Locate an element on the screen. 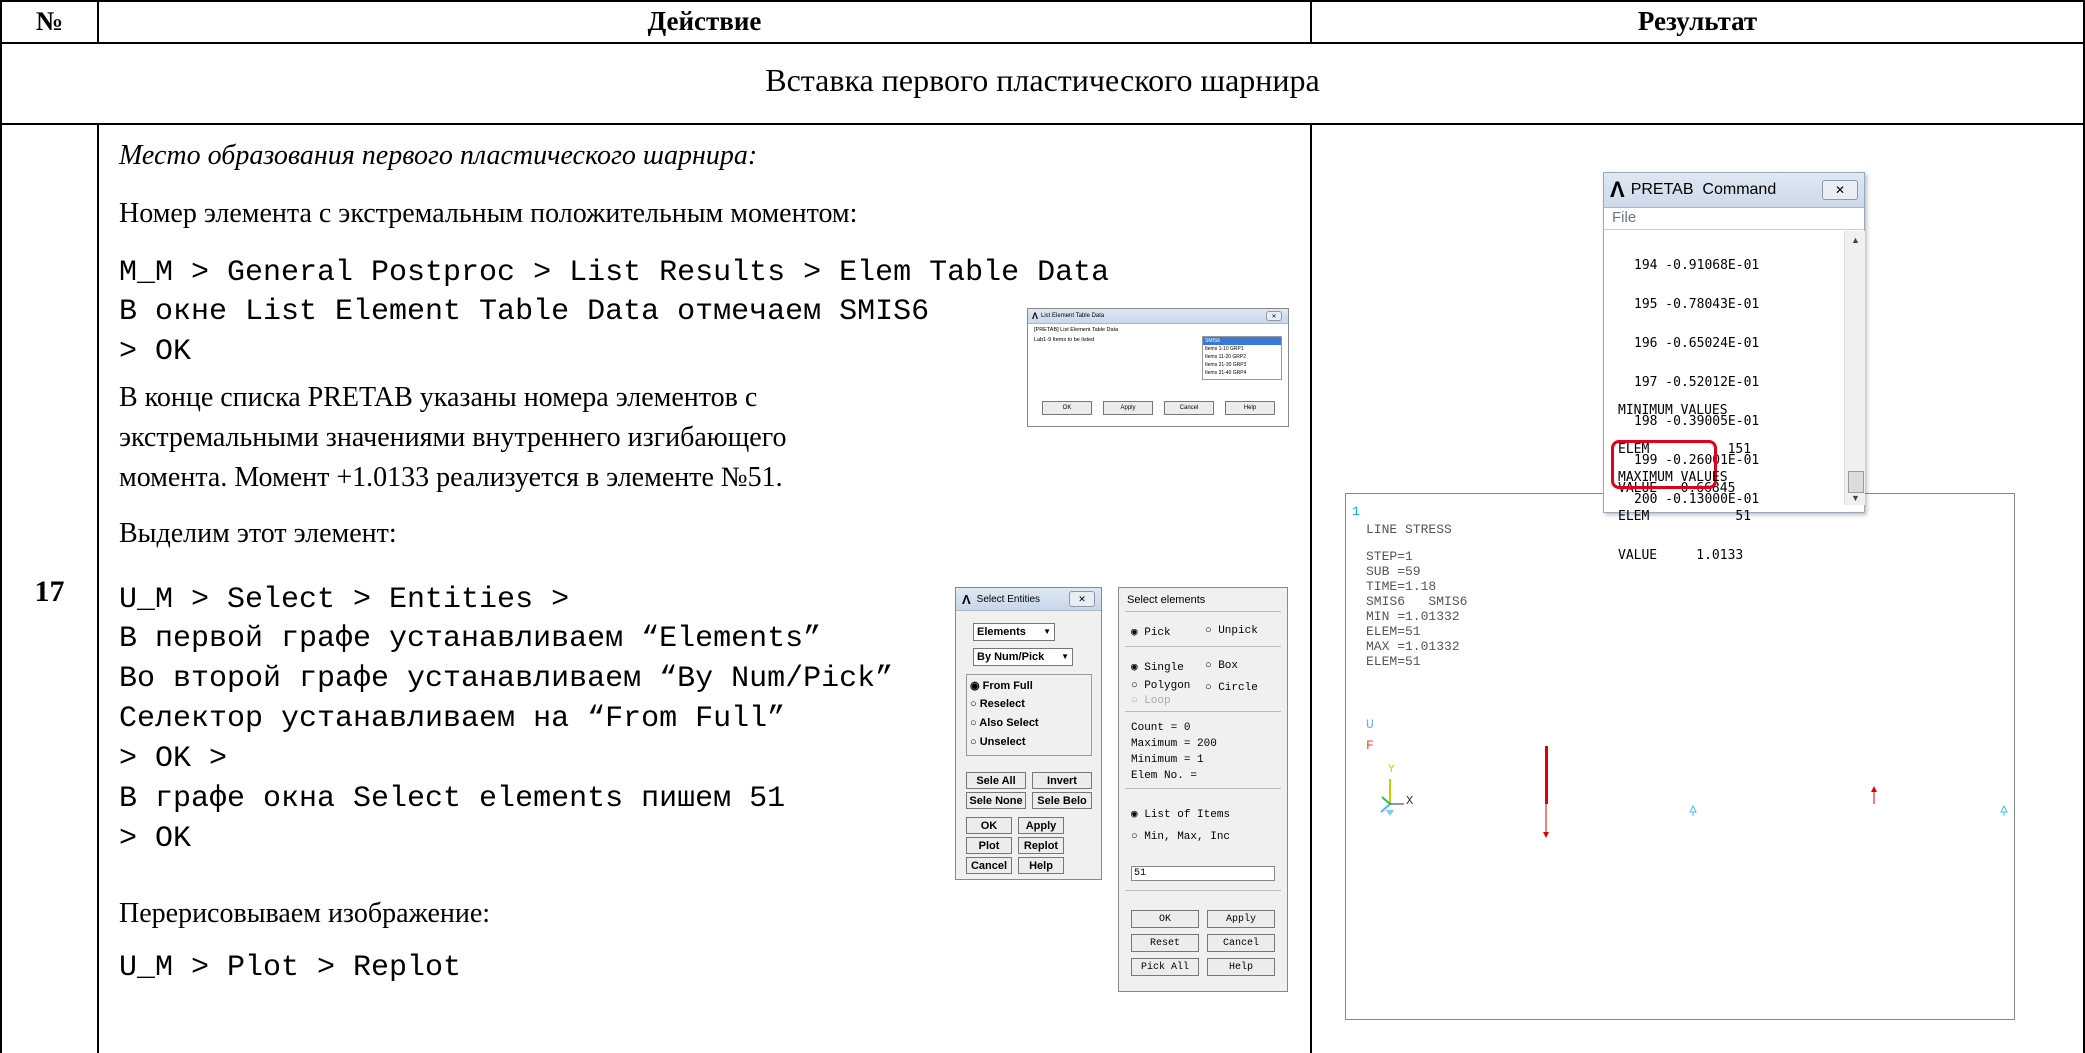 The height and width of the screenshot is (1053, 2085). entity-type-combo: Elements ▼ is located at coordinates (1014, 632).